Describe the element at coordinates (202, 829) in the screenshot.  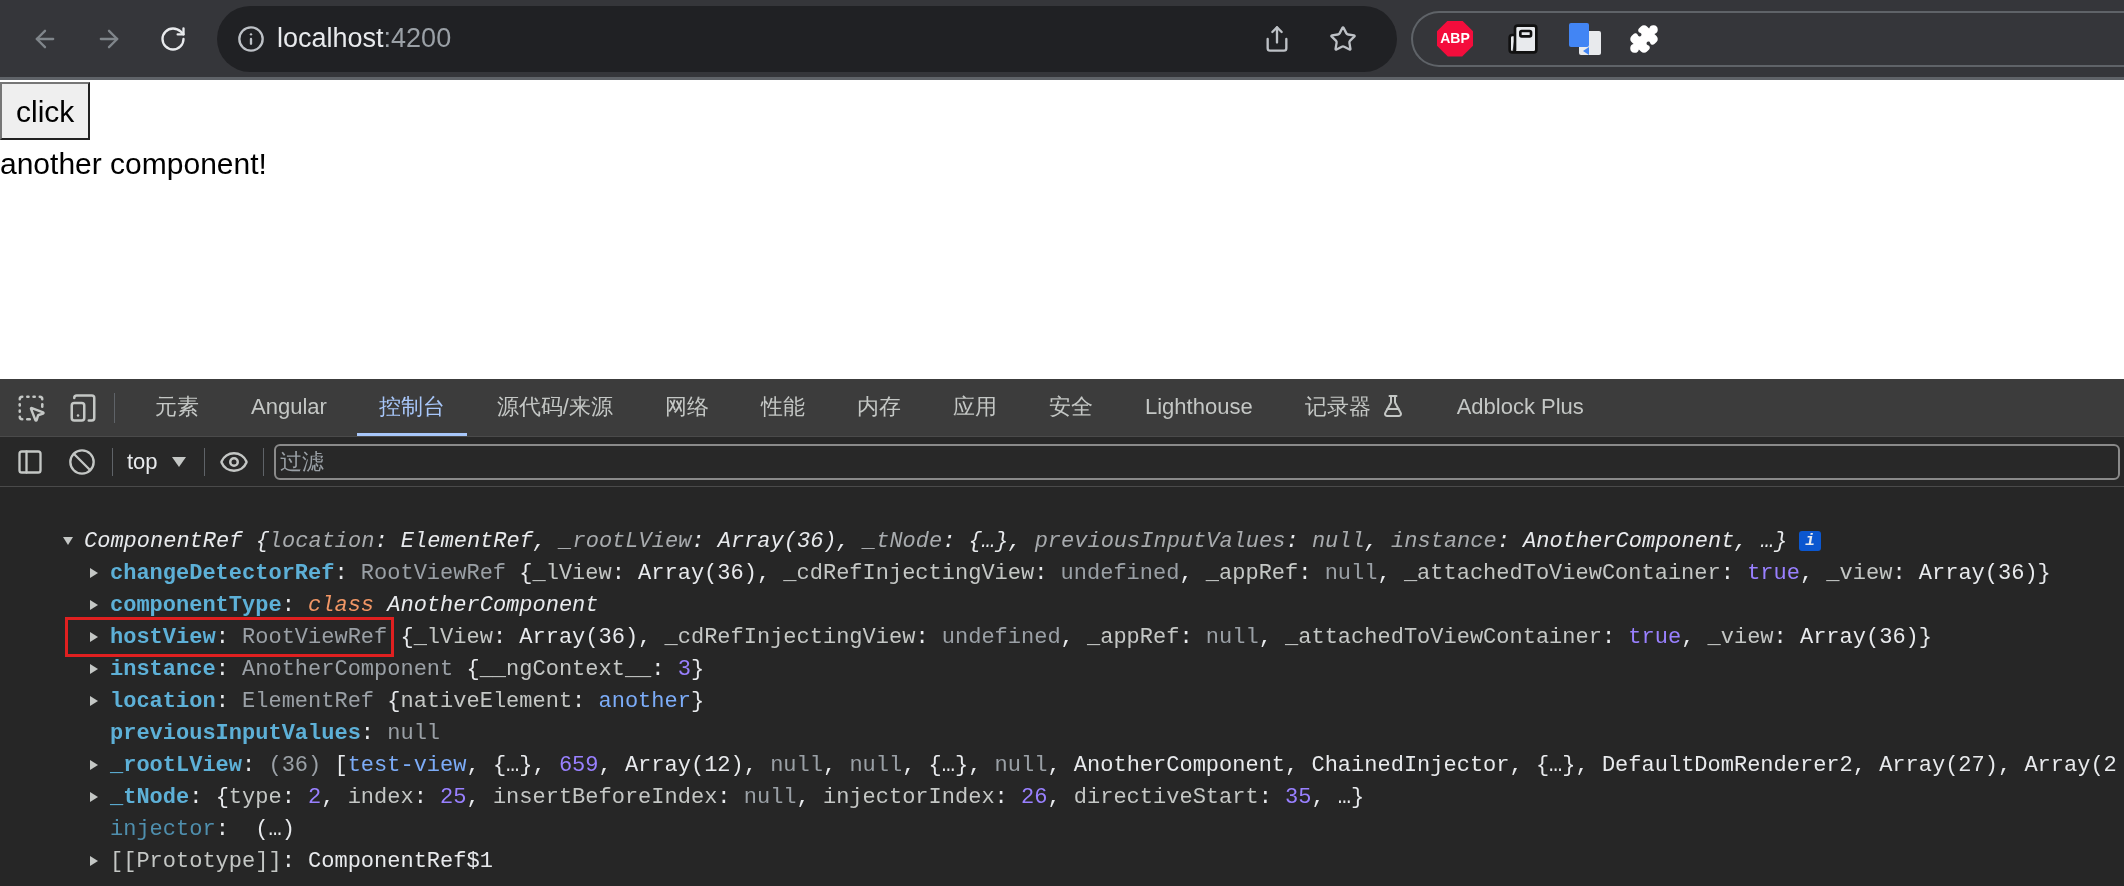
I see `console-text: injector: (…)` at that location.